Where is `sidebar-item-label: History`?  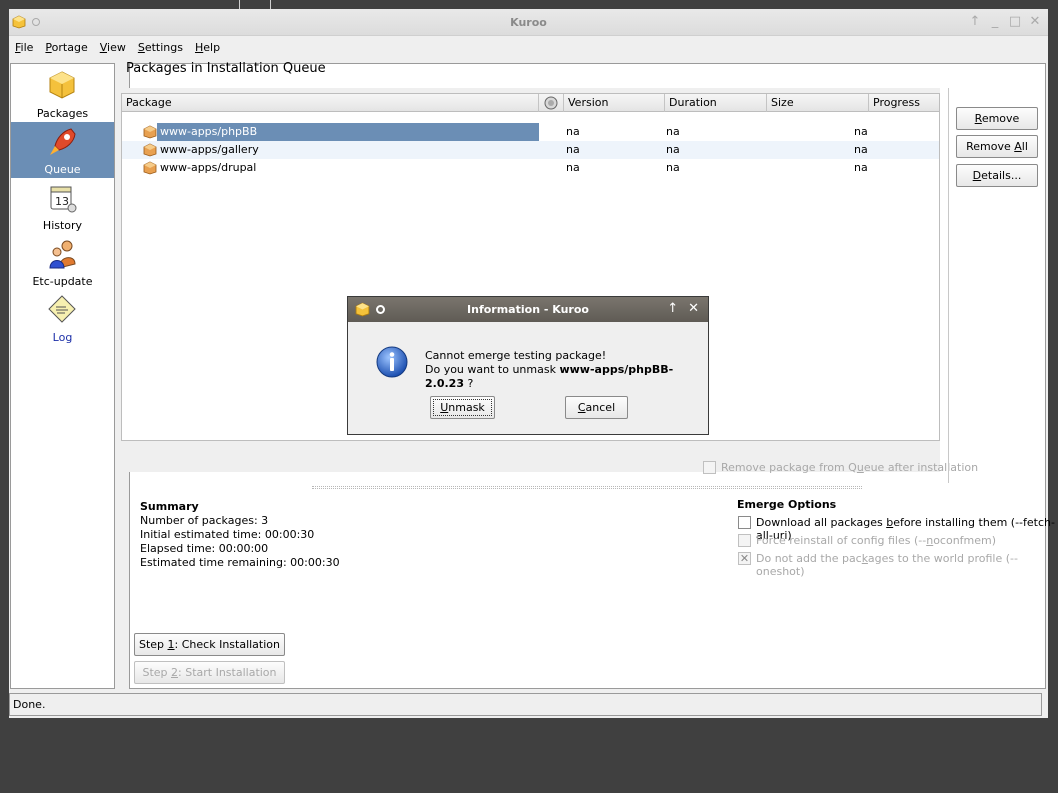
sidebar-item-label: History is located at coordinates (62, 225).